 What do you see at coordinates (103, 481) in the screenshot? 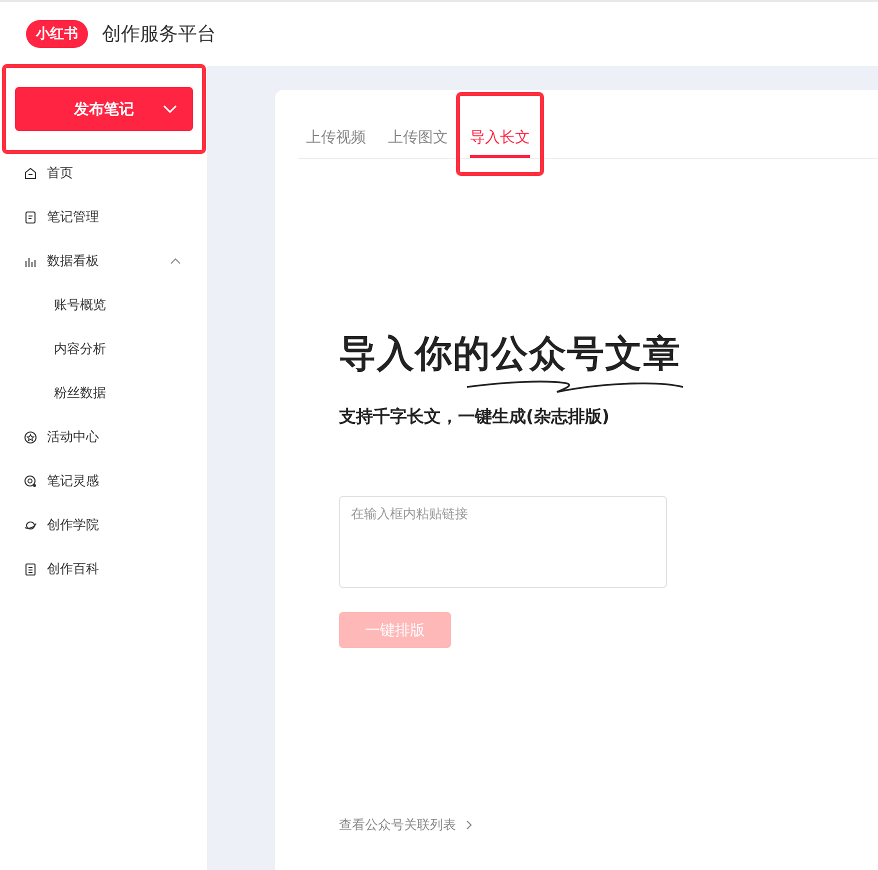
I see `nav-item: 笔记灵感` at bounding box center [103, 481].